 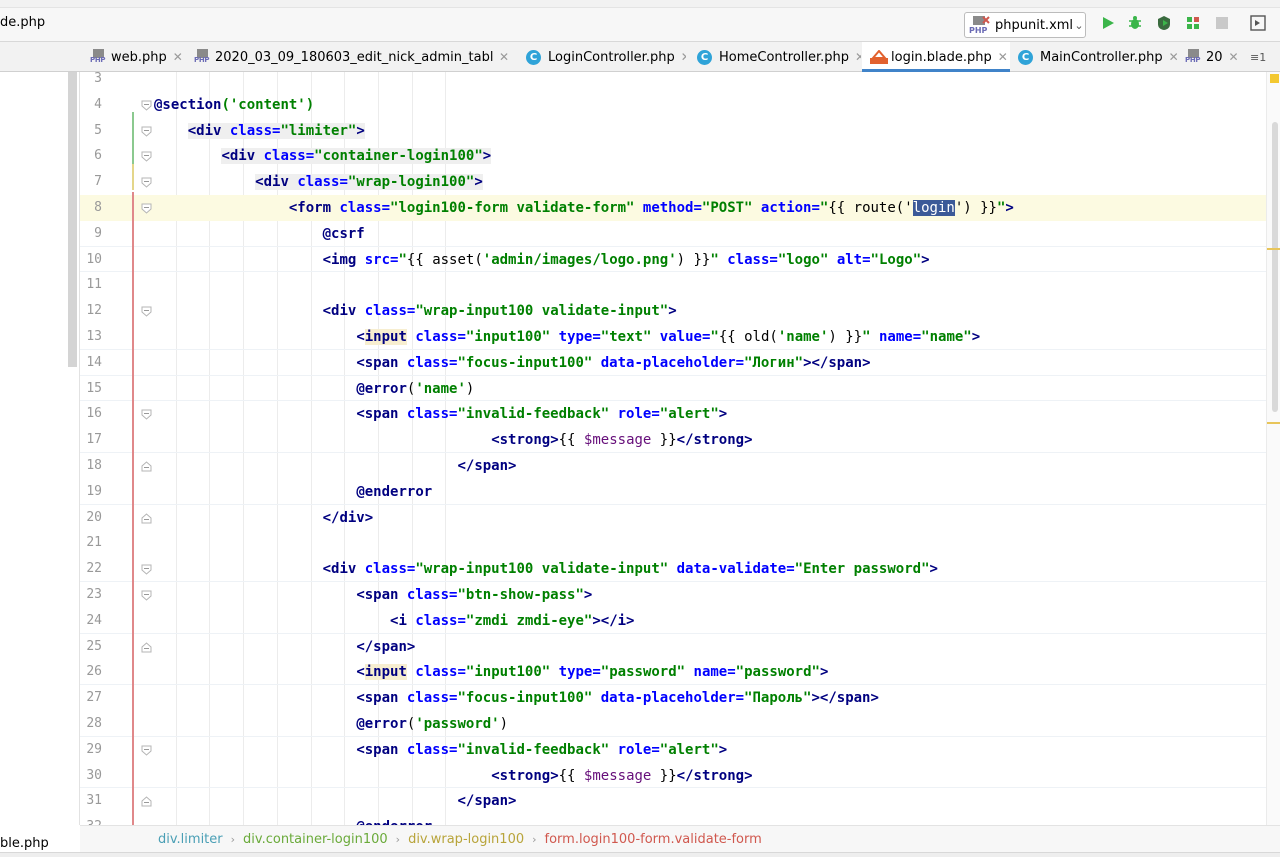 What do you see at coordinates (668, 698) in the screenshot?
I see `code-token: data-placeholder=` at bounding box center [668, 698].